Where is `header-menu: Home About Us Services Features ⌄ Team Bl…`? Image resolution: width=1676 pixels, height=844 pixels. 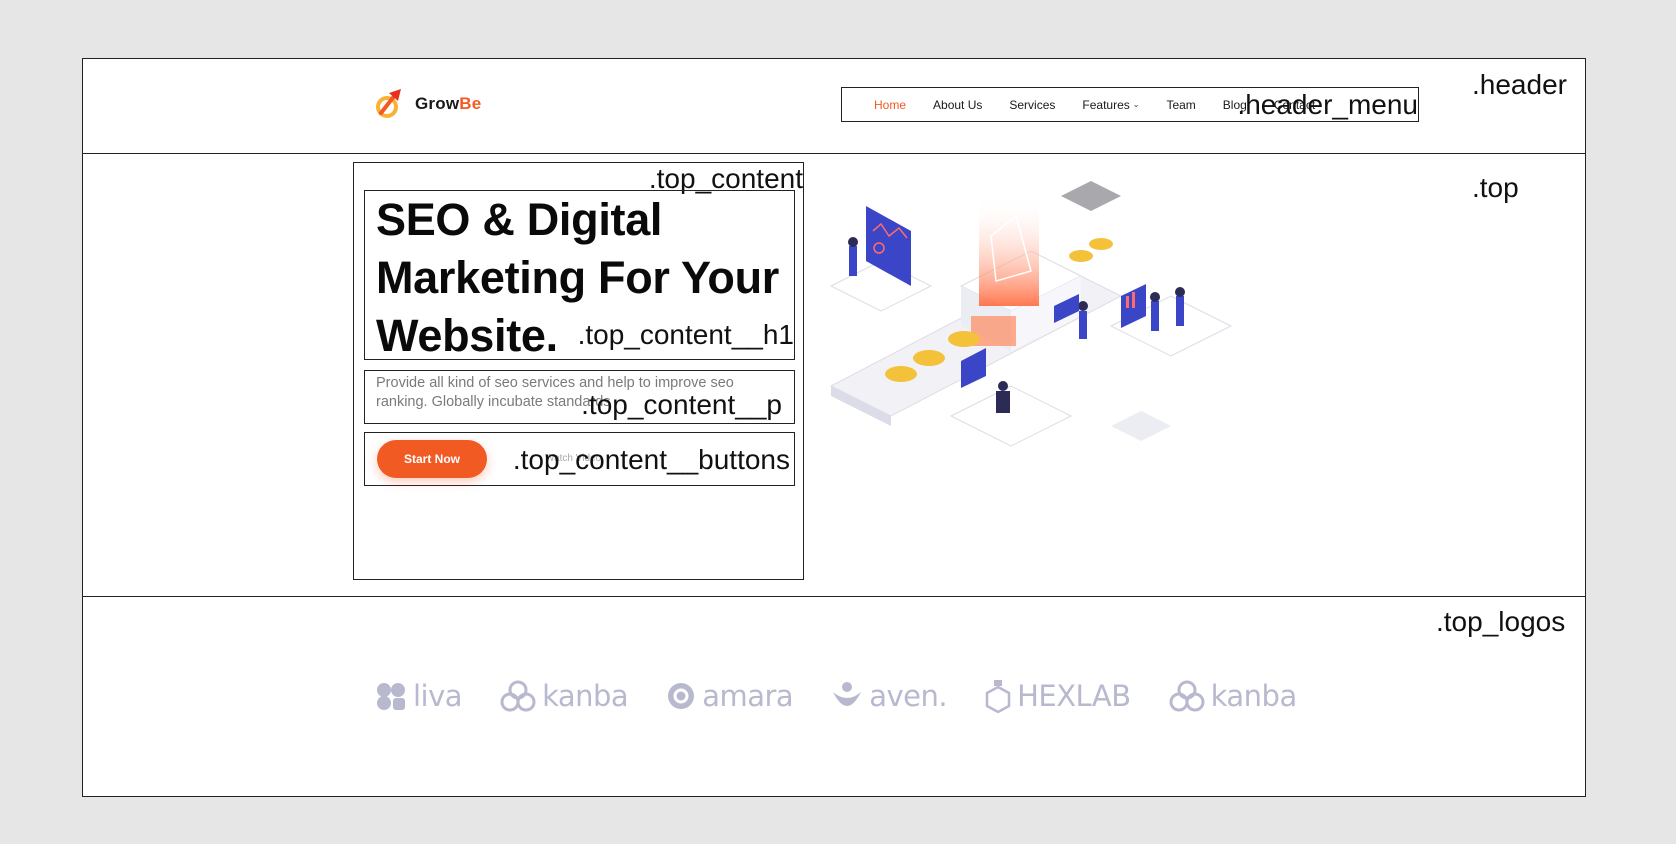
header-menu: Home About Us Services Features ⌄ Team Bl… is located at coordinates (1130, 104).